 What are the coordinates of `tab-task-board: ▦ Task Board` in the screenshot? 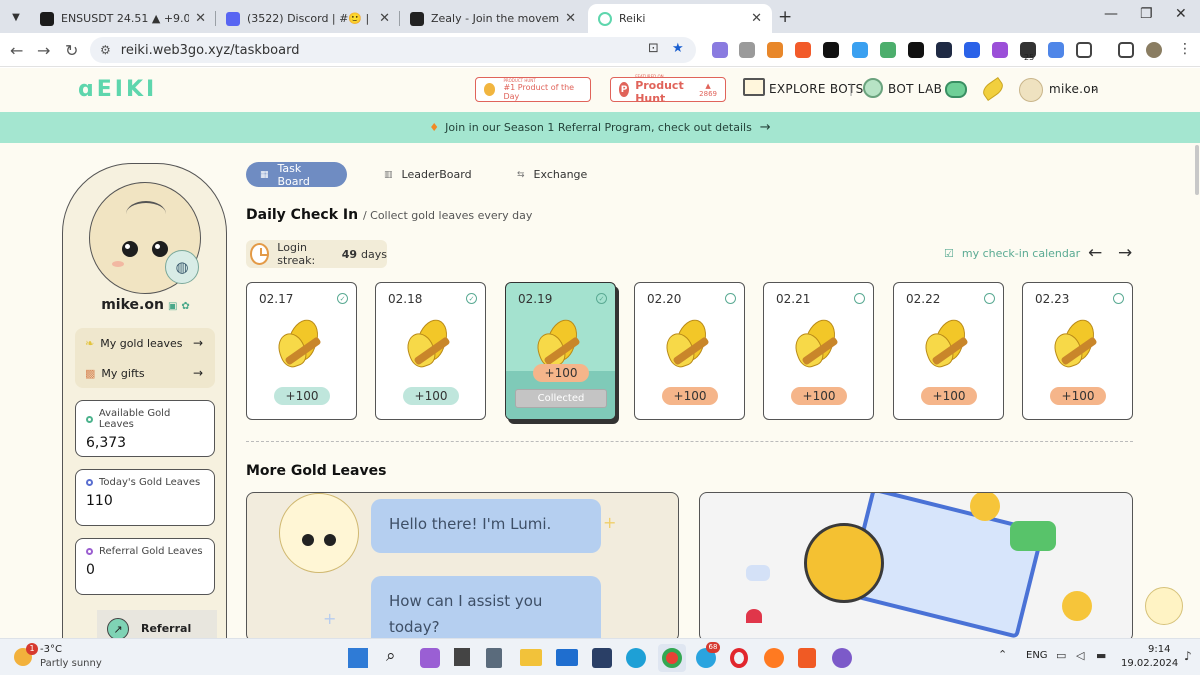 It's located at (296, 175).